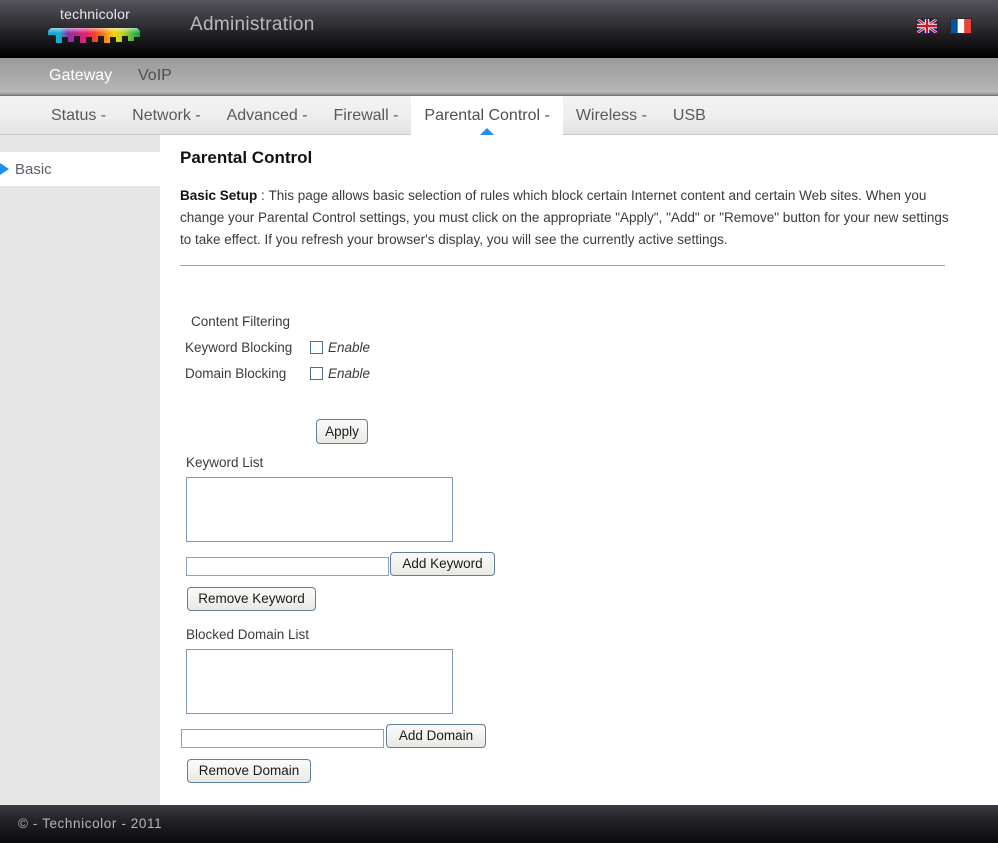  I want to click on language-flags, so click(944, 26).